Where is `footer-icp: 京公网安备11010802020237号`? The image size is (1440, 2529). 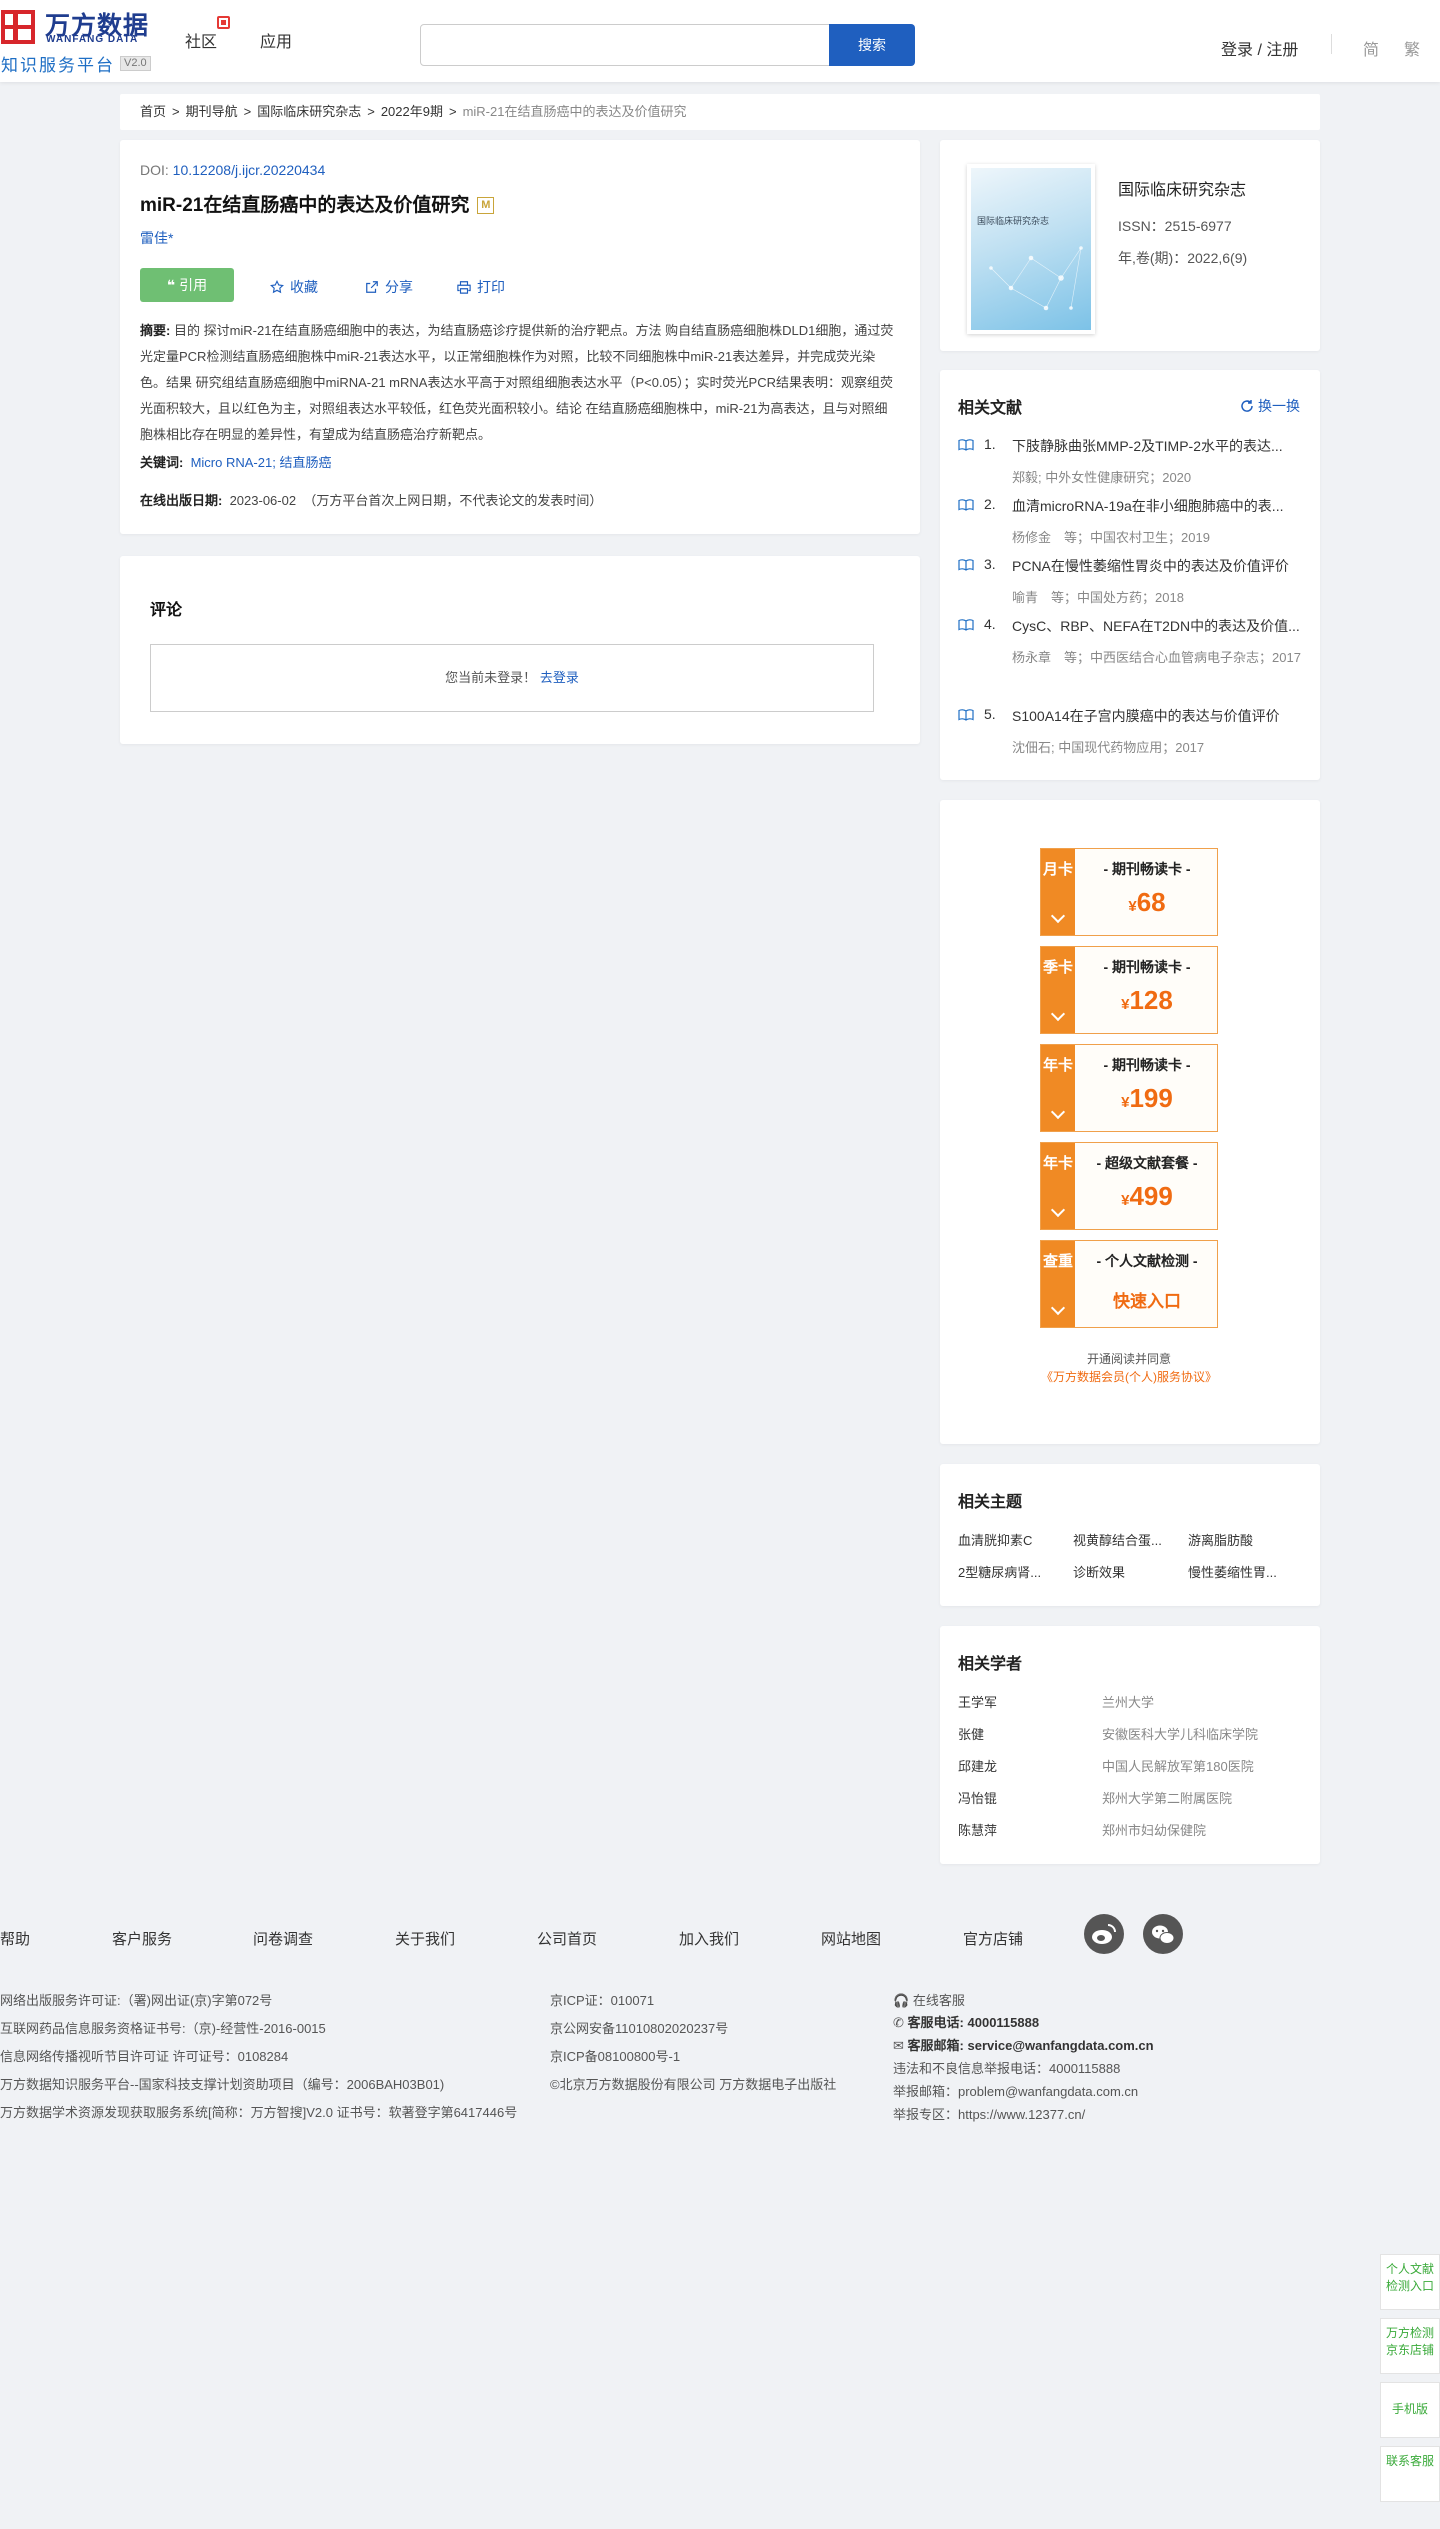 footer-icp: 京公网安备11010802020237号 is located at coordinates (639, 2027).